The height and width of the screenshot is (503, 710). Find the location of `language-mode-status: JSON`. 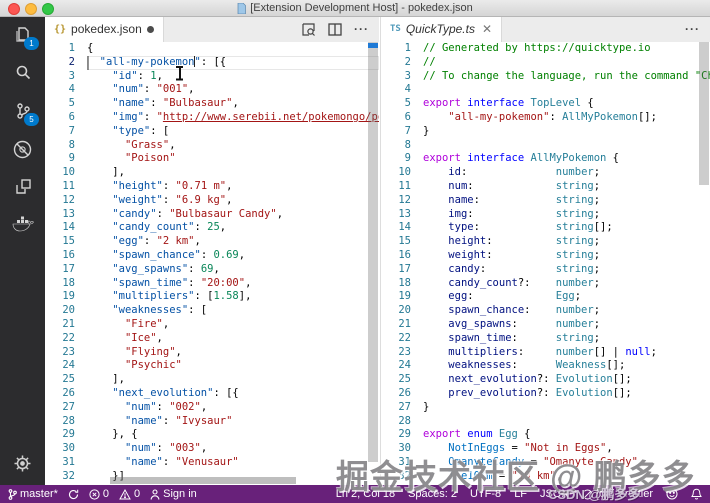

language-mode-status: JSON is located at coordinates (554, 494).